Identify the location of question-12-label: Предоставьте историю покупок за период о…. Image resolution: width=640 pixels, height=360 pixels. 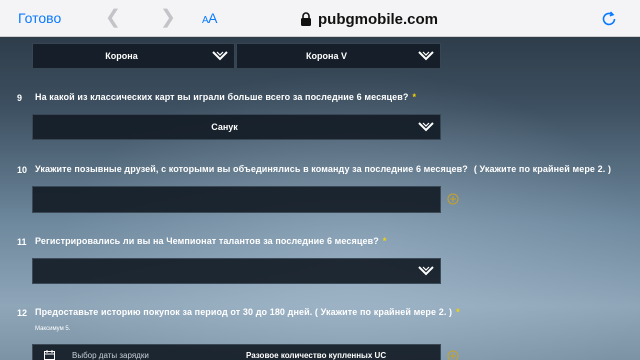
(247, 312).